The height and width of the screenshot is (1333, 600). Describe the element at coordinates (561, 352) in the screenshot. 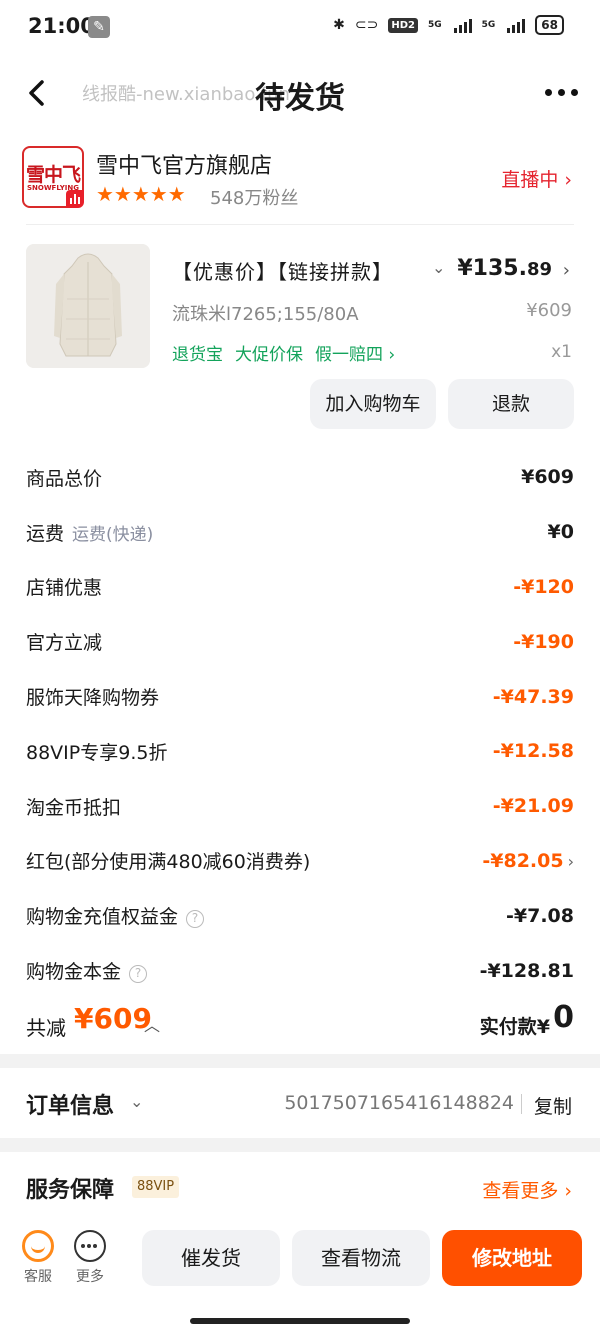

I see `product-qty: x1` at that location.